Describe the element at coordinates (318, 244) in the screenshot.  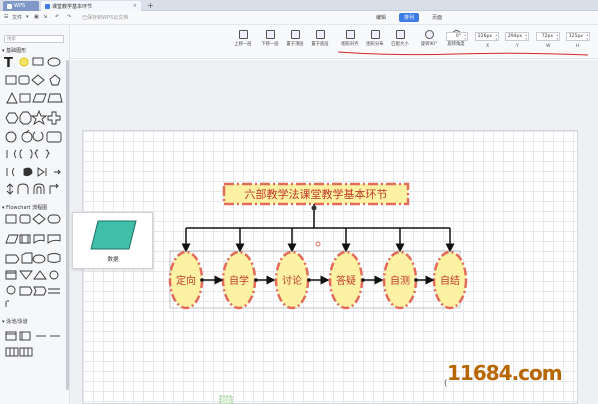
I see `rotate-handle` at that location.